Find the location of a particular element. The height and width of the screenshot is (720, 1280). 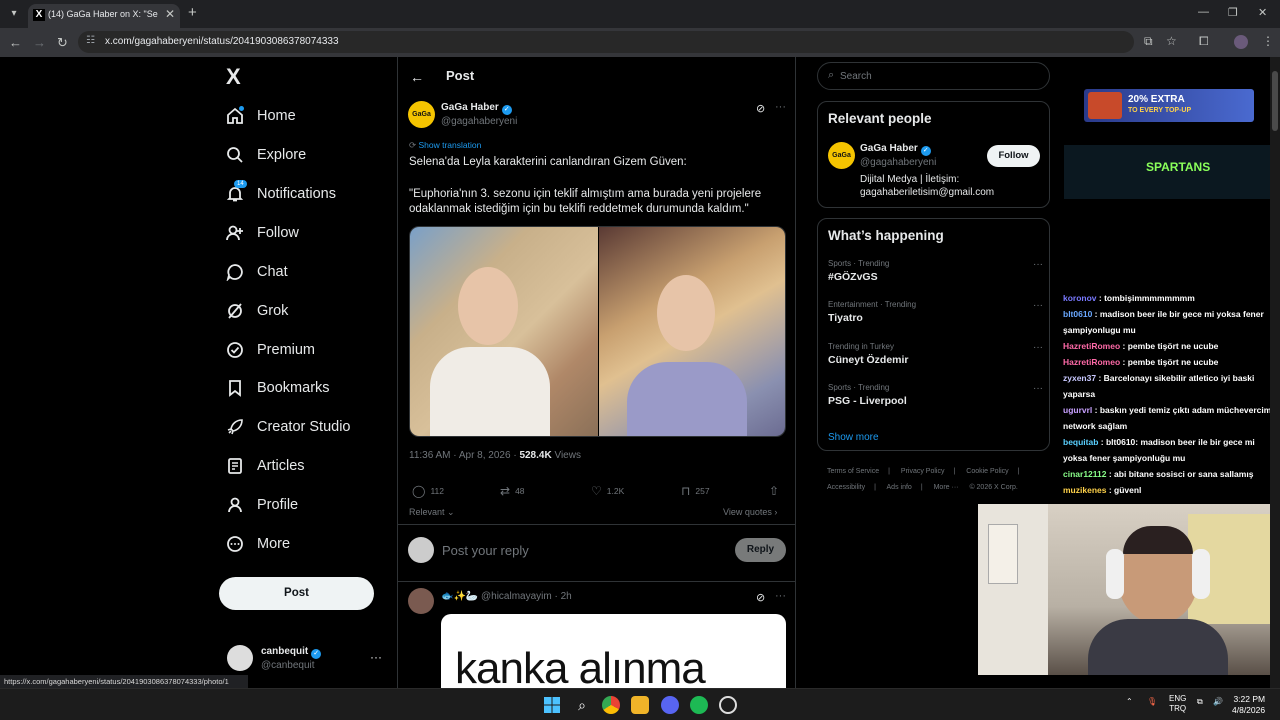

footer-link: Ads info is located at coordinates (899, 487).